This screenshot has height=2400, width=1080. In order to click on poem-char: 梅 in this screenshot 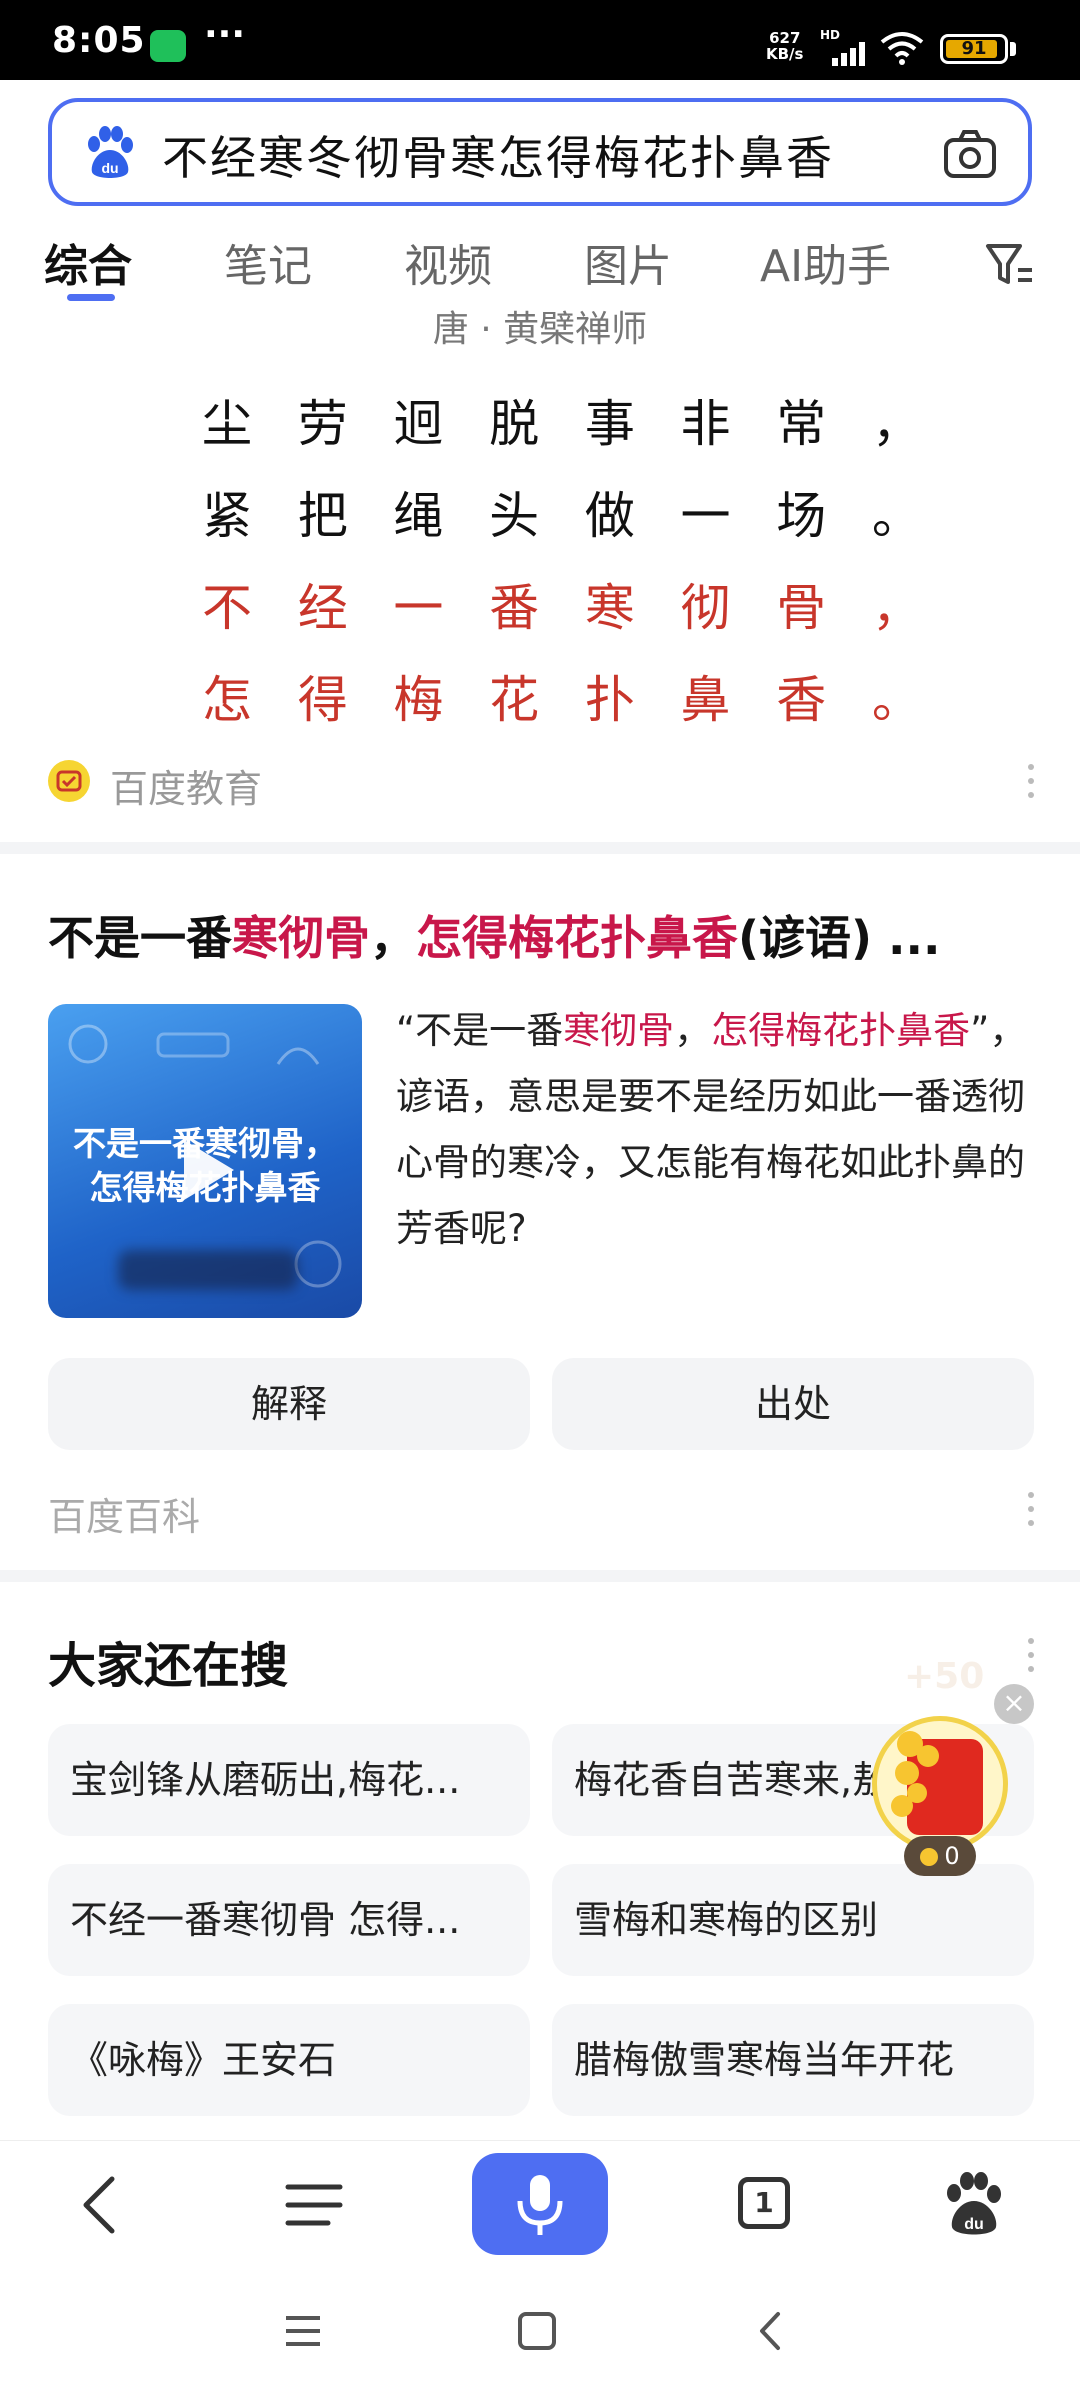, I will do `click(418, 700)`.